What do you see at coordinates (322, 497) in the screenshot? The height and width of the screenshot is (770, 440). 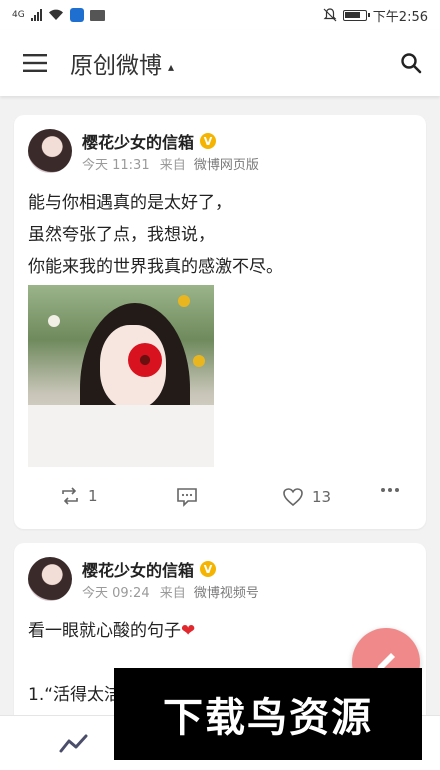 I see `like-count: 13` at bounding box center [322, 497].